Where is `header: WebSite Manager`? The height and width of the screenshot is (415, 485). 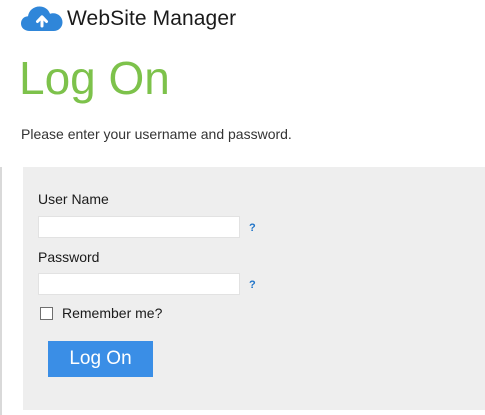
header: WebSite Manager is located at coordinates (128, 19).